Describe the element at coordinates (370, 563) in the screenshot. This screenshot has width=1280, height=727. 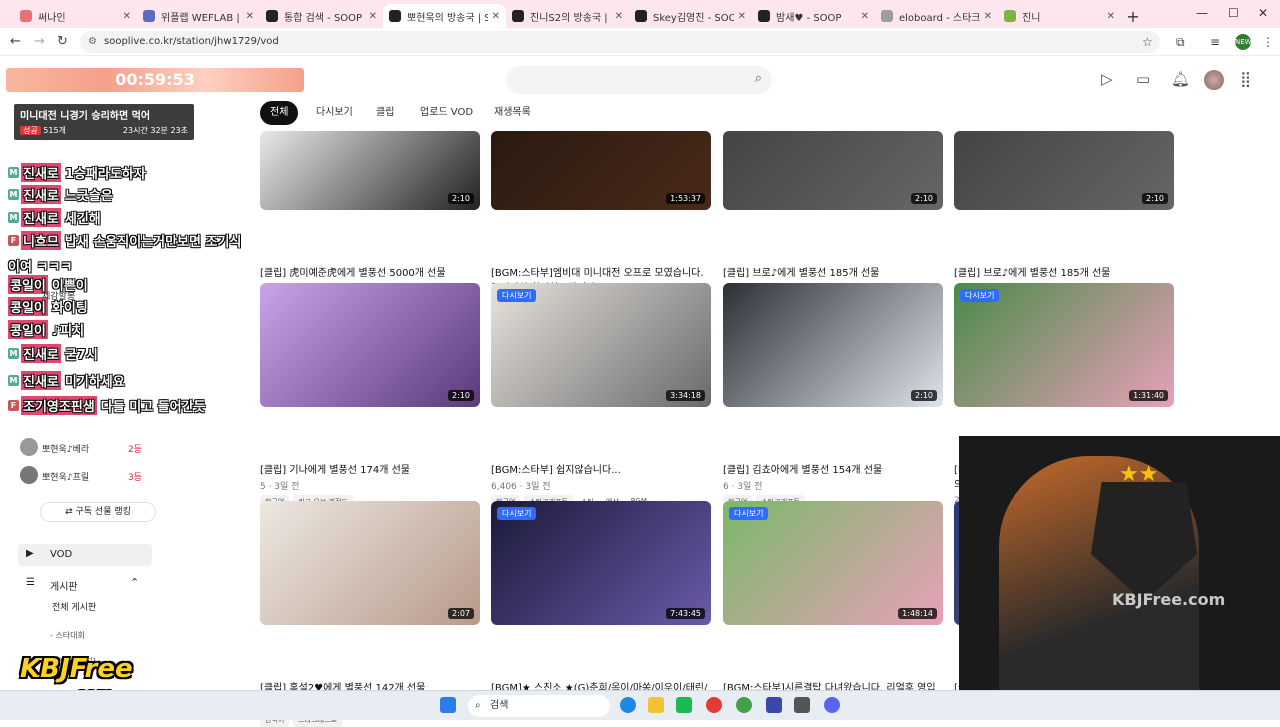
I see `video-thumbnail: 2:07` at that location.